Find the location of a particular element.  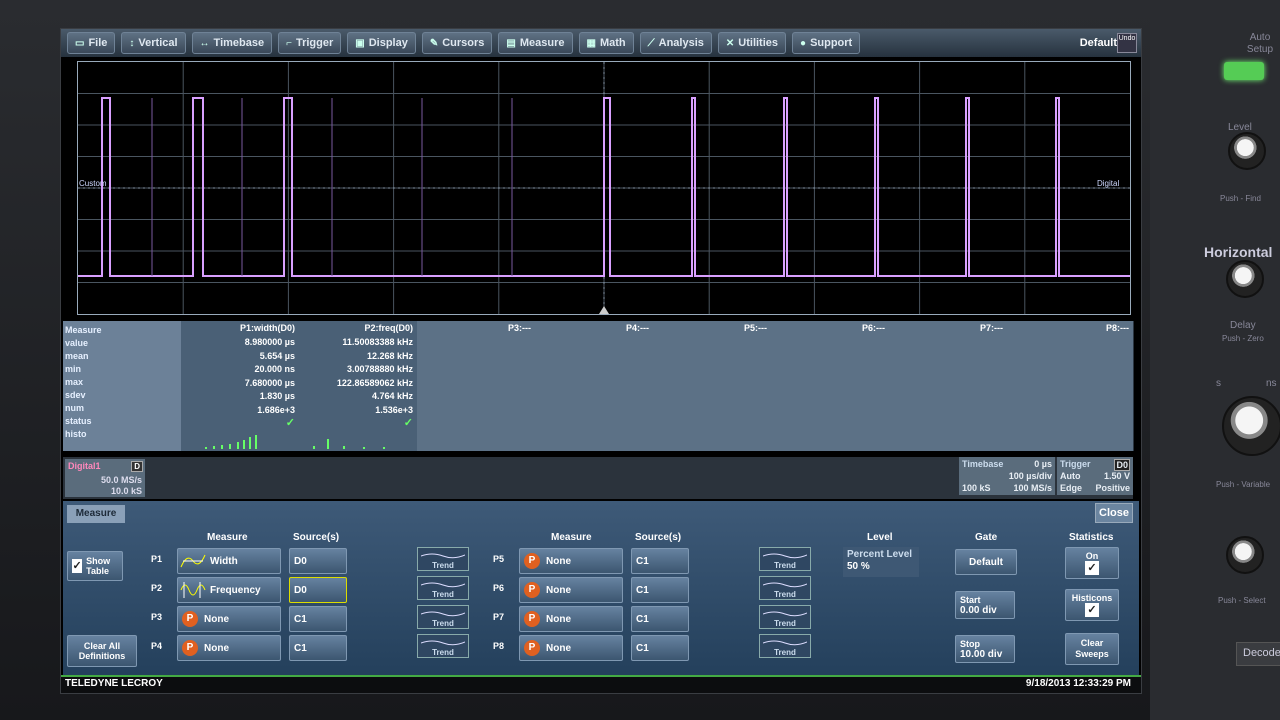

trend-button-p8: Trend is located at coordinates (785, 646).